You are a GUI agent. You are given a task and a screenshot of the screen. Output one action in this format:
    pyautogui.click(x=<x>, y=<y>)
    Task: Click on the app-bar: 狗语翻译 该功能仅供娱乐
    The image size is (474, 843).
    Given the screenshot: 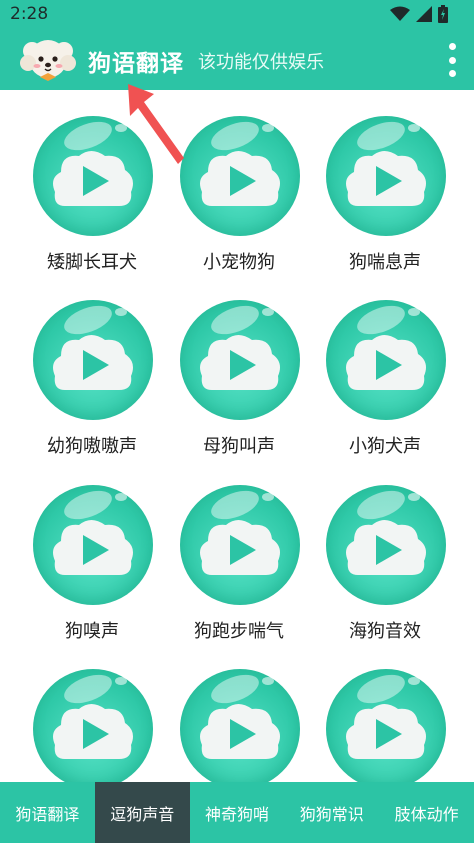 What is the action you would take?
    pyautogui.click(x=237, y=59)
    